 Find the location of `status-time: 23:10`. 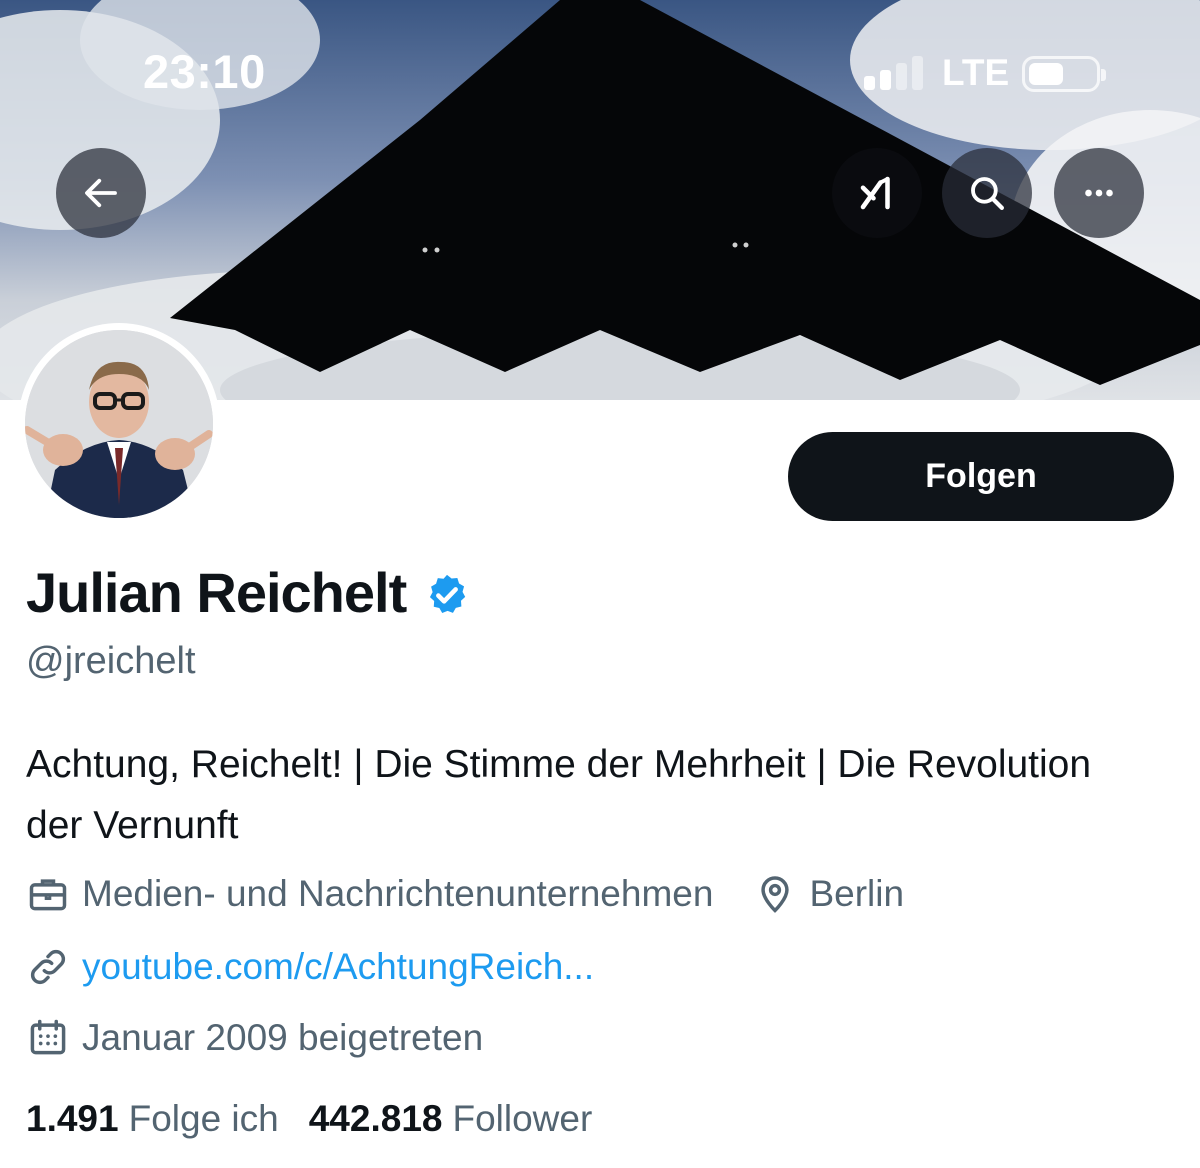

status-time: 23:10 is located at coordinates (204, 71).